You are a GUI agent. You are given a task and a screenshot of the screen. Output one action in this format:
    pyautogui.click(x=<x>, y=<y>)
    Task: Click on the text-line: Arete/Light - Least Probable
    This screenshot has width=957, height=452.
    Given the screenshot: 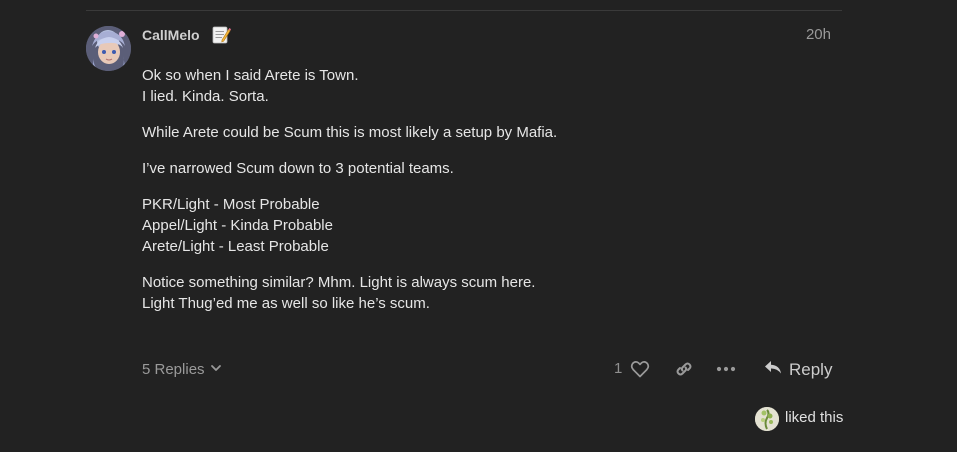 What is the action you would take?
    pyautogui.click(x=235, y=246)
    